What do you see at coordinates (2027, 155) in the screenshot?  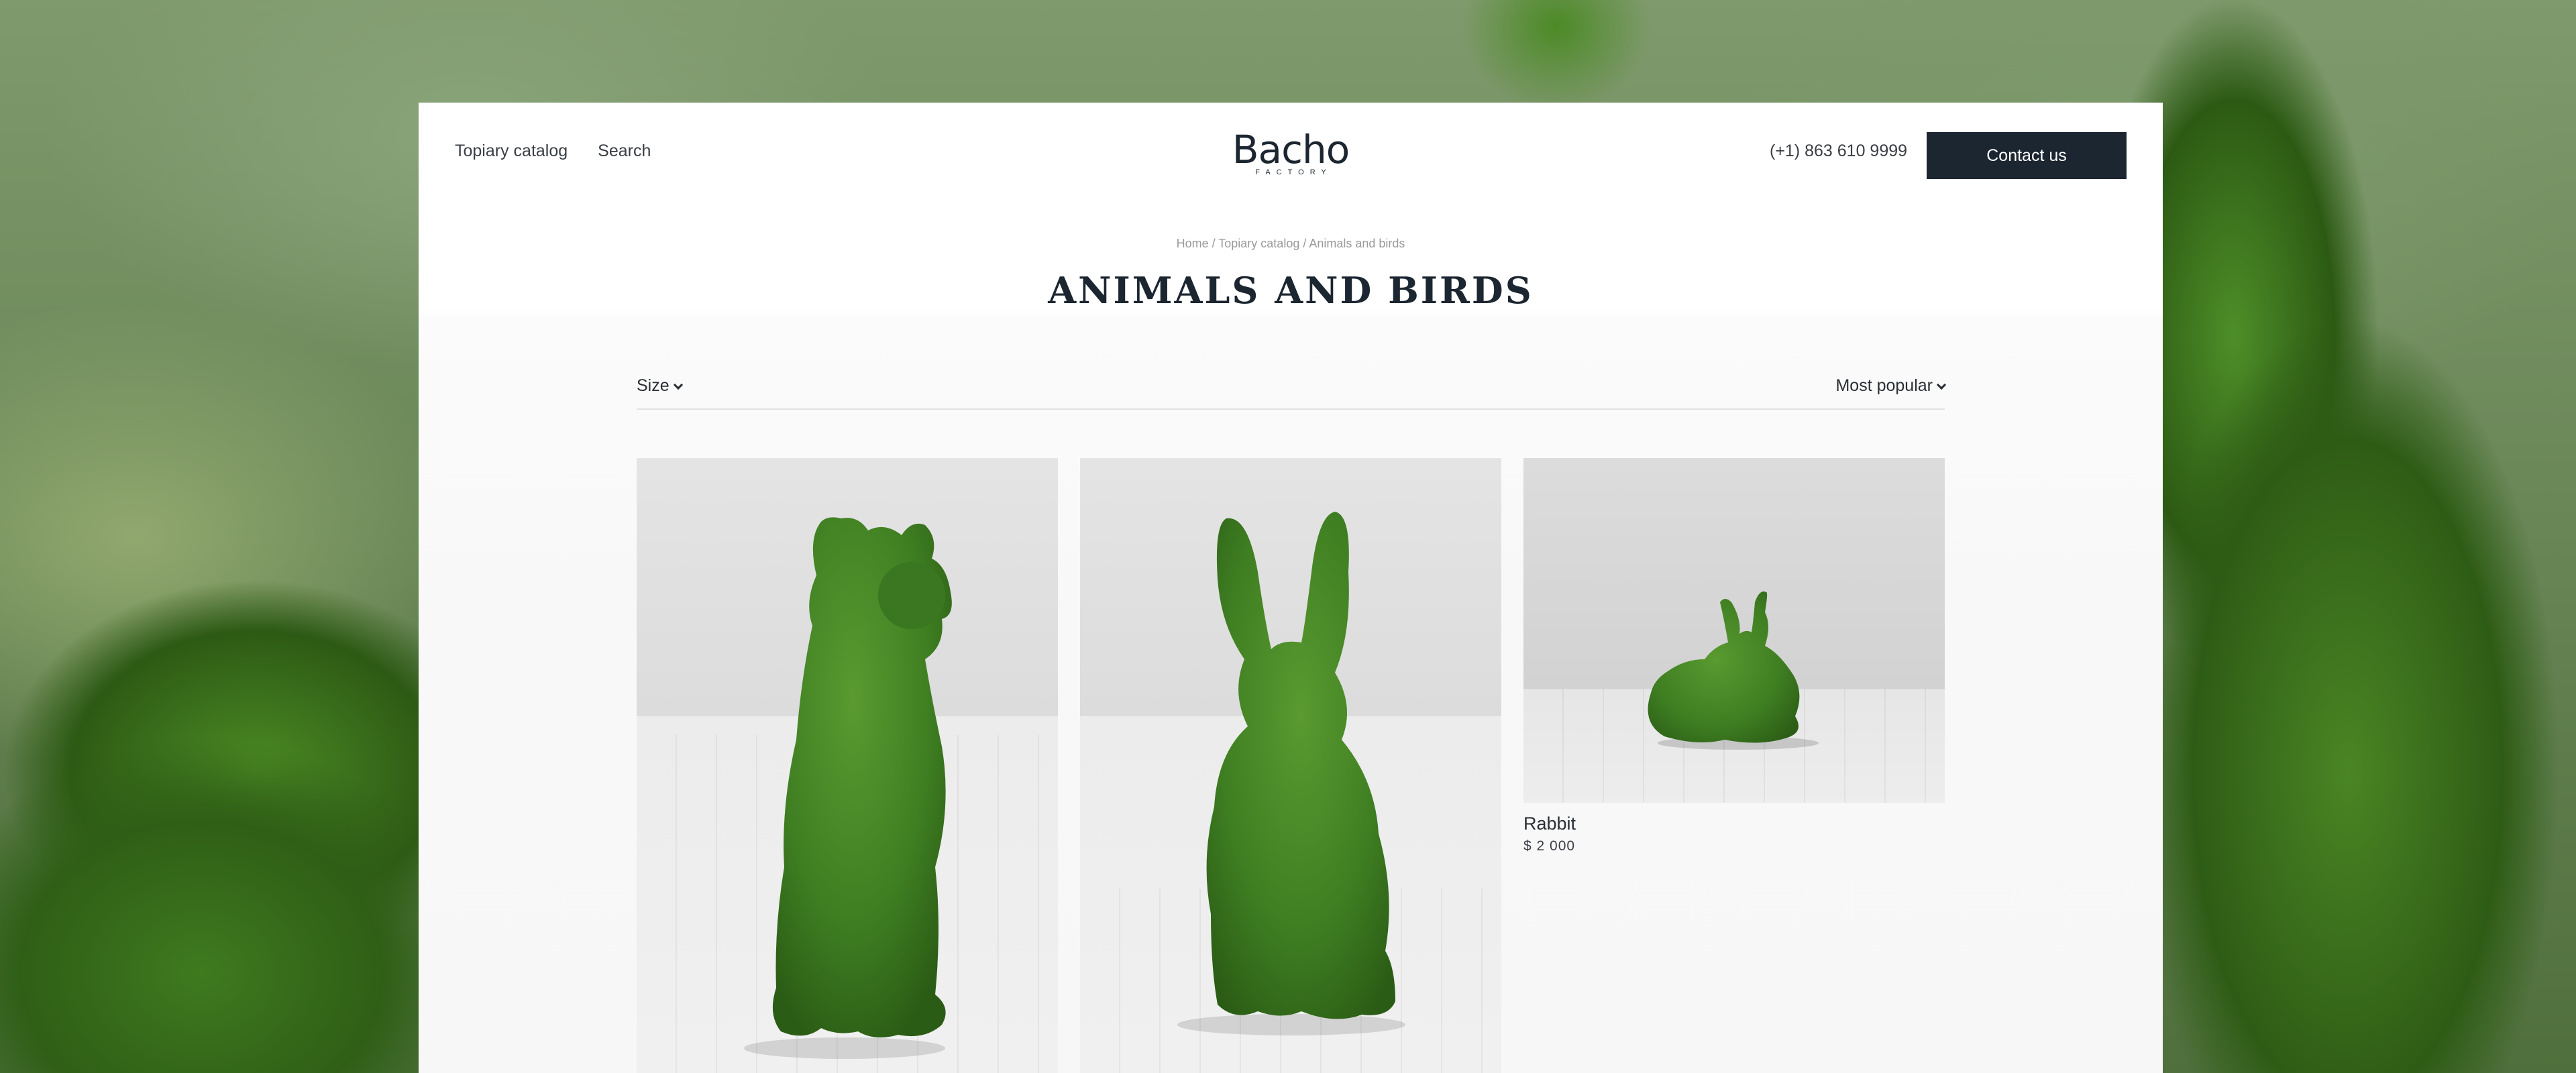 I see `contact-us-button: Contact us` at bounding box center [2027, 155].